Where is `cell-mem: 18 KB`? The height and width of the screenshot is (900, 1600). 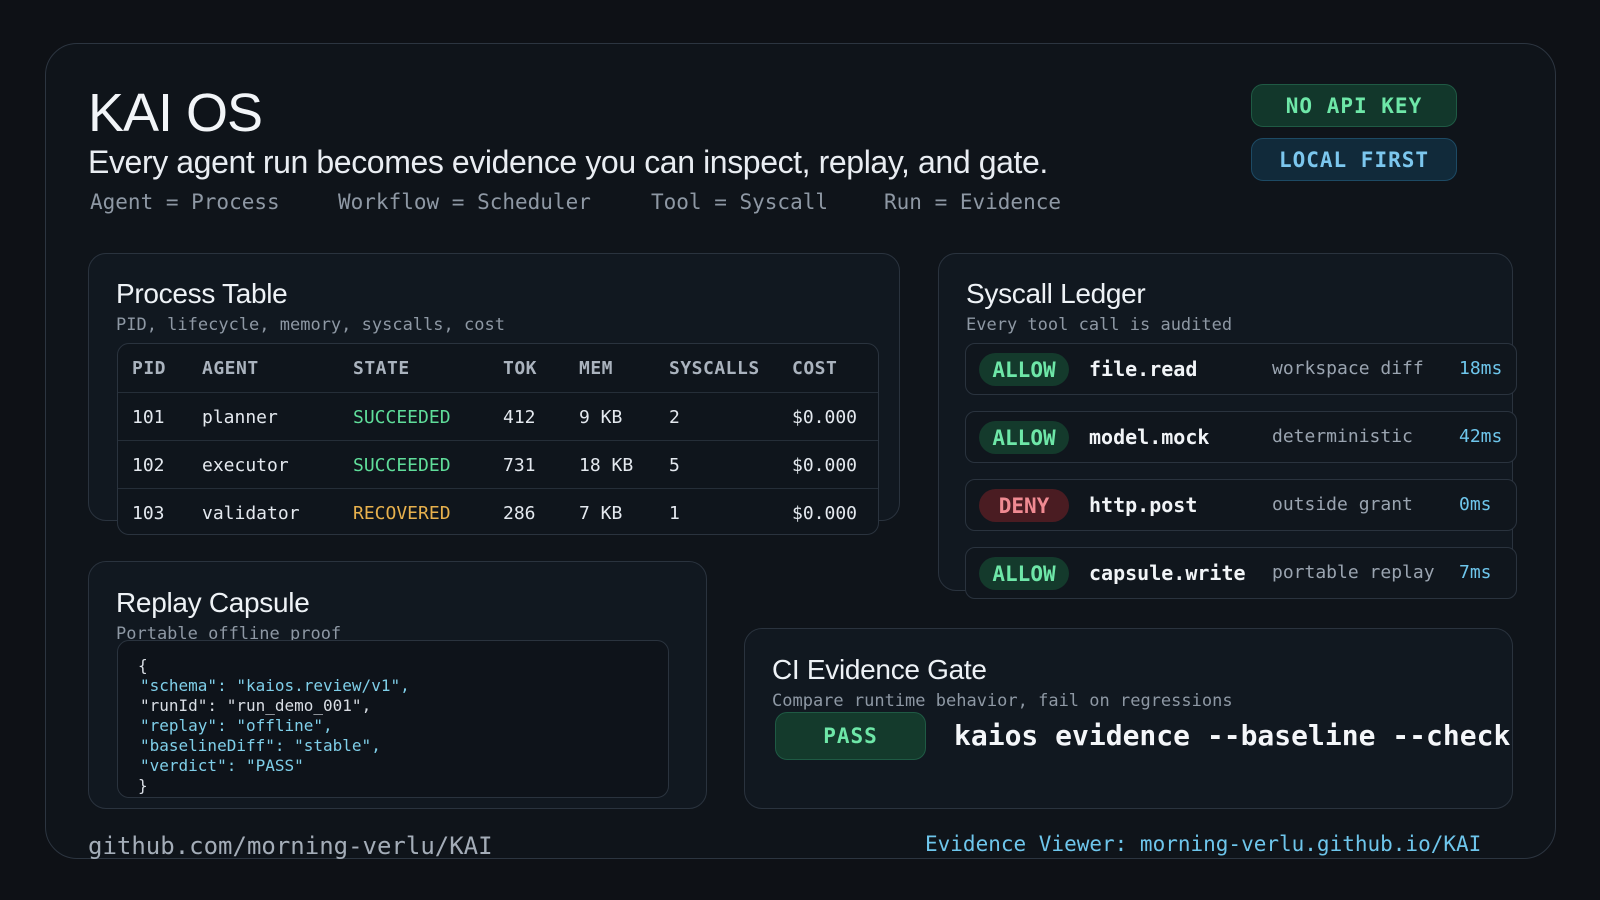 cell-mem: 18 KB is located at coordinates (606, 465).